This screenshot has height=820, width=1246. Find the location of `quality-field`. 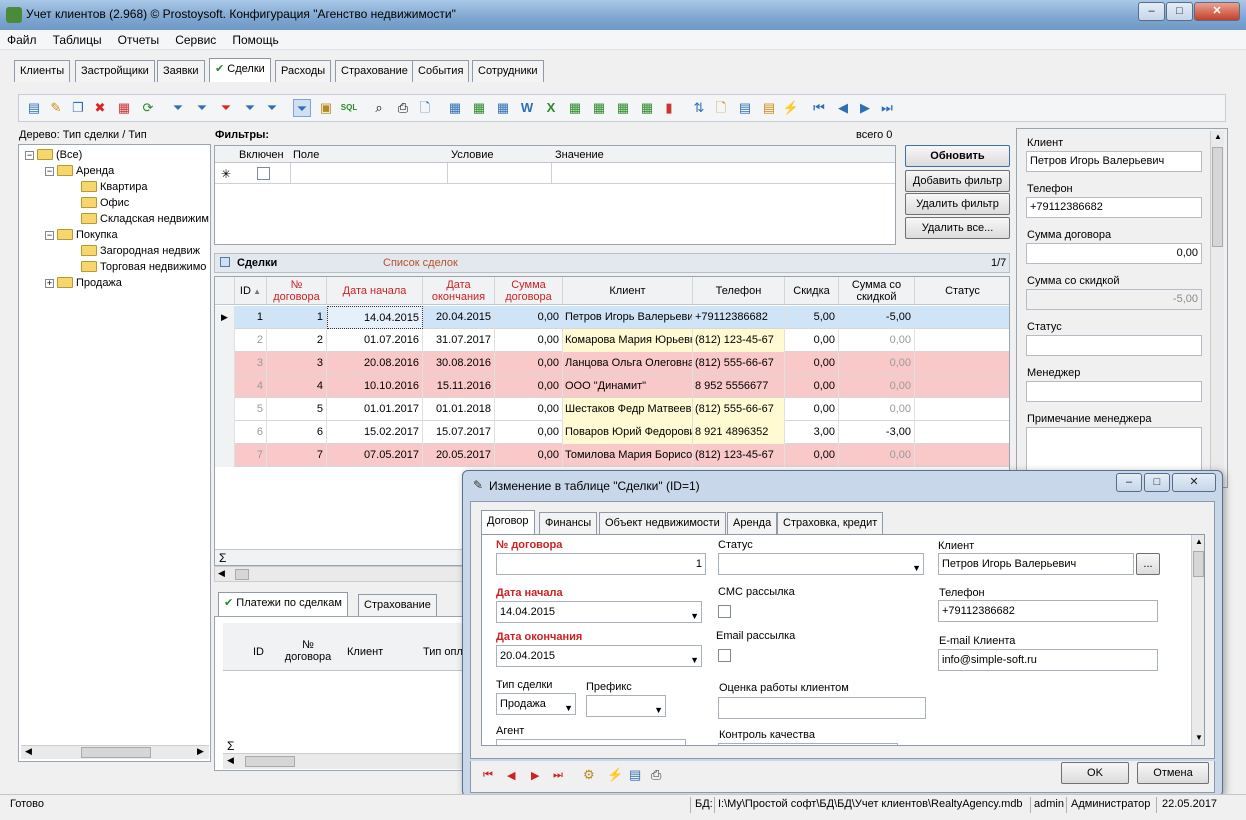

quality-field is located at coordinates (808, 744).